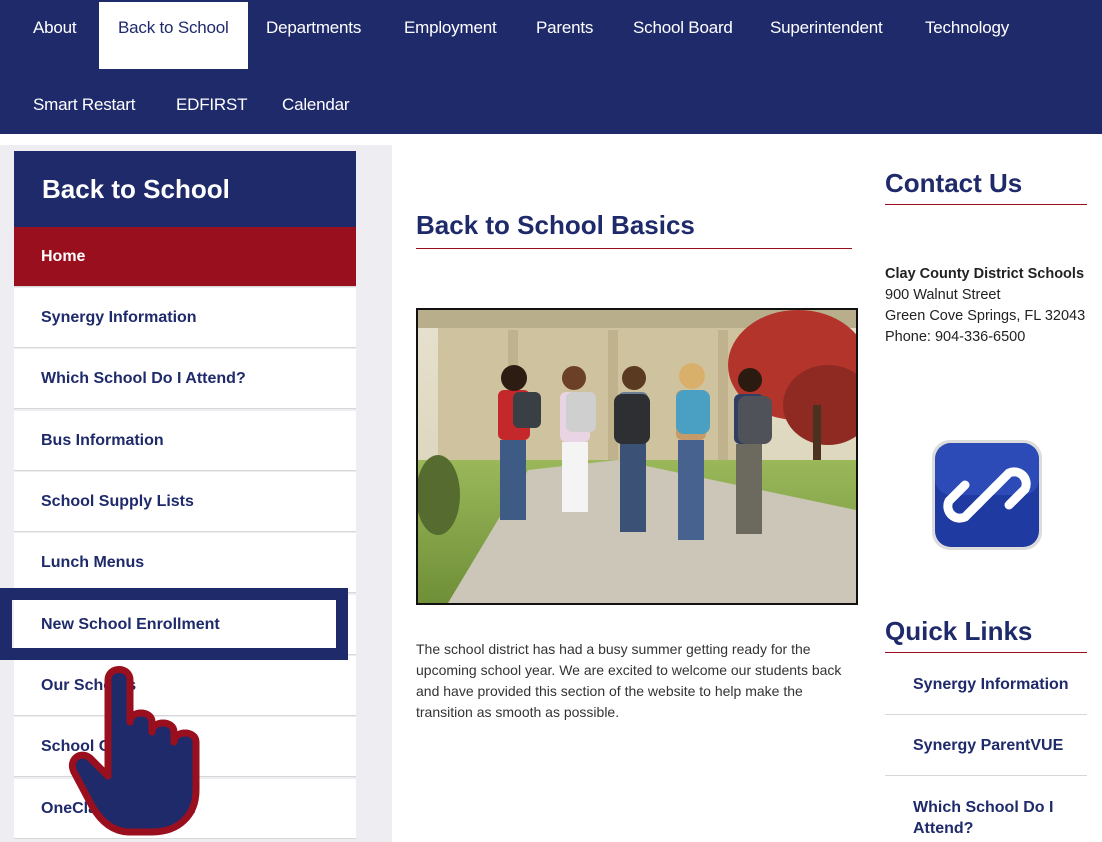 The width and height of the screenshot is (1102, 842). Describe the element at coordinates (955, 337) in the screenshot. I see `contact-phone: Phone: 904-336-6500` at that location.